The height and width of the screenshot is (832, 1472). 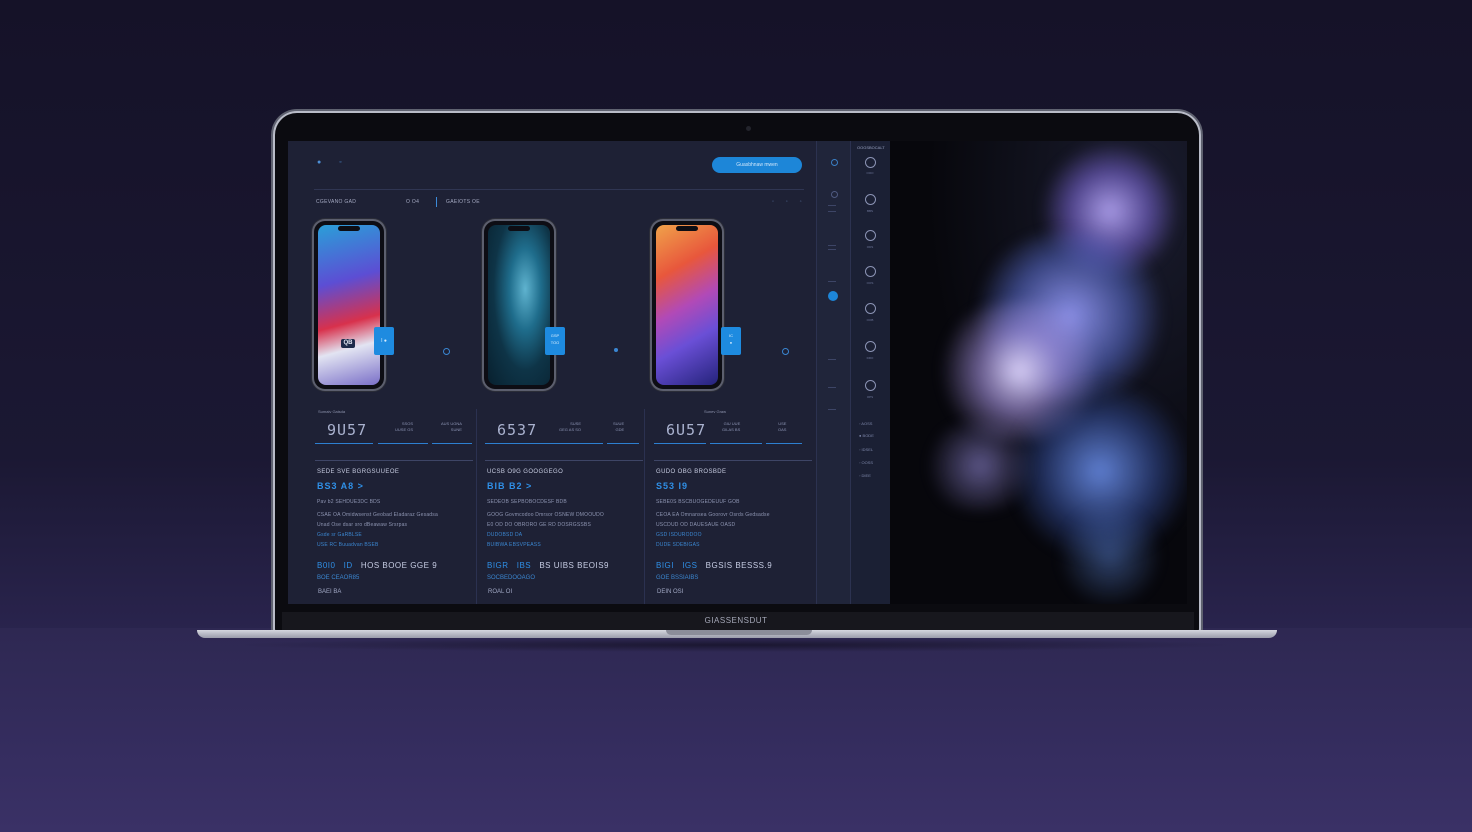 I want to click on cta-button: Guasbhnaw mwen, so click(x=757, y=165).